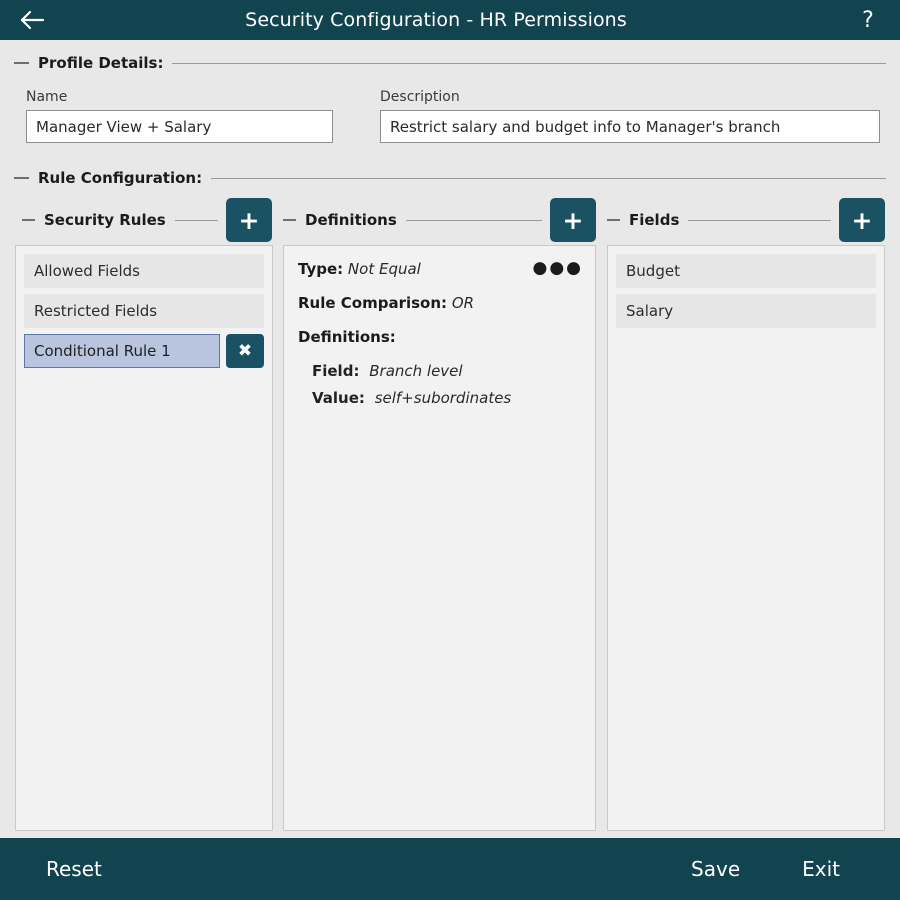 Image resolution: width=900 pixels, height=900 pixels. Describe the element at coordinates (336, 371) in the screenshot. I see `definition-entry-label: Field:` at that location.